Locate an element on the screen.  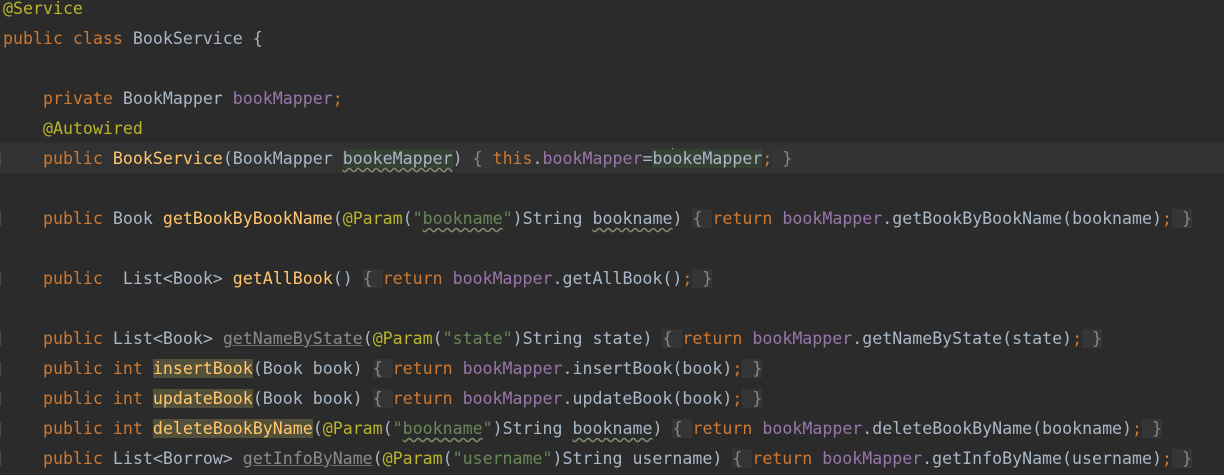
code-token: "state" is located at coordinates (477, 338).